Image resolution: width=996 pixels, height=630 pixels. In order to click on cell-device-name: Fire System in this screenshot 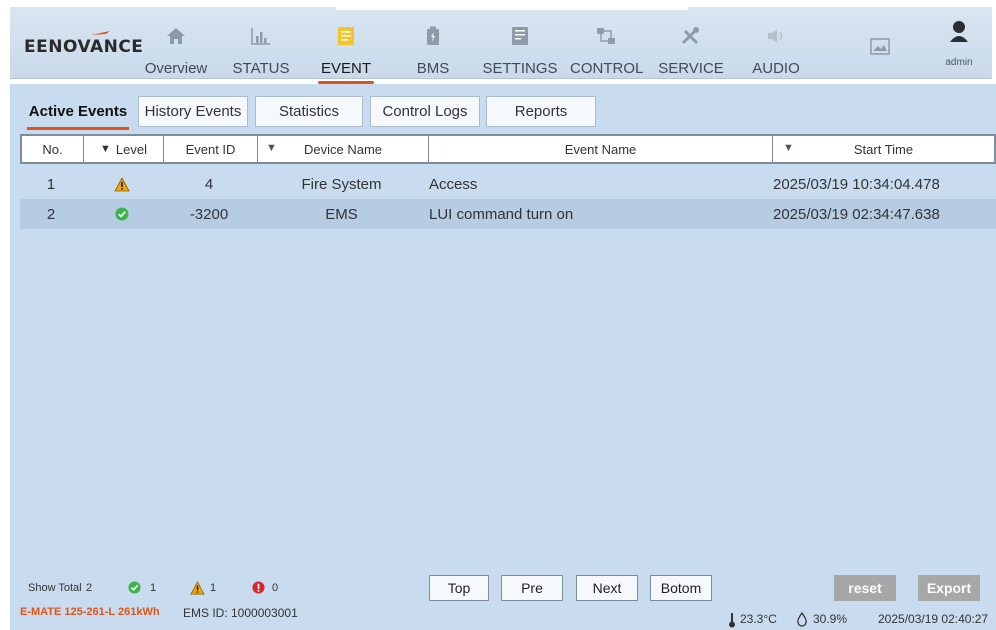, I will do `click(341, 184)`.